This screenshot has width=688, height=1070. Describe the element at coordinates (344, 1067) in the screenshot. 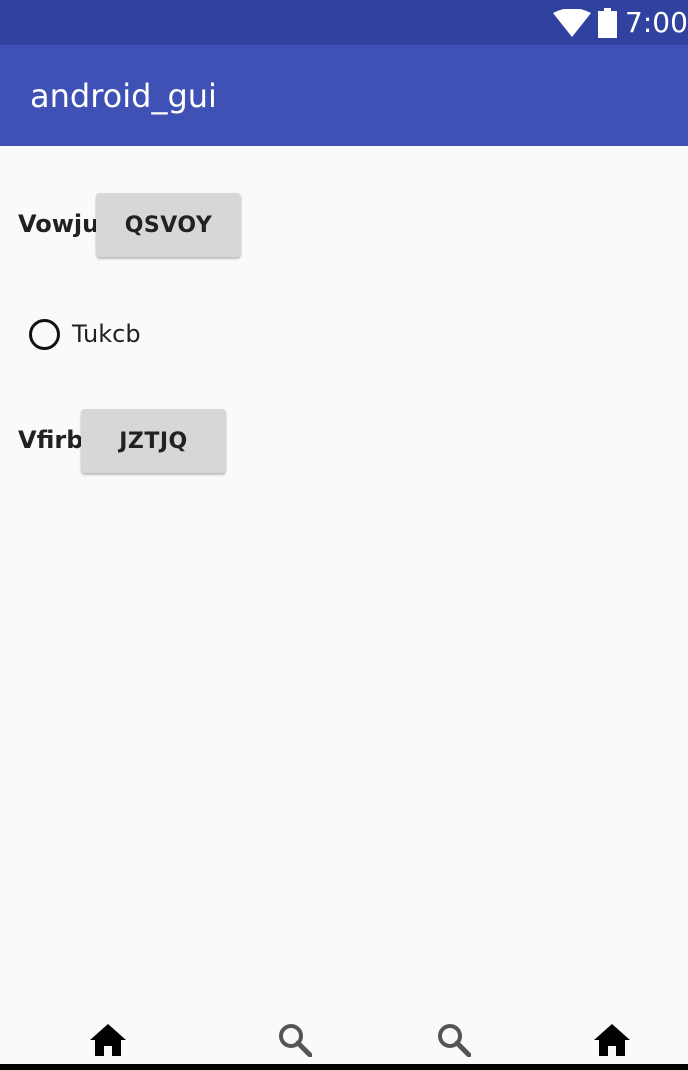

I see `bottom-divider` at that location.